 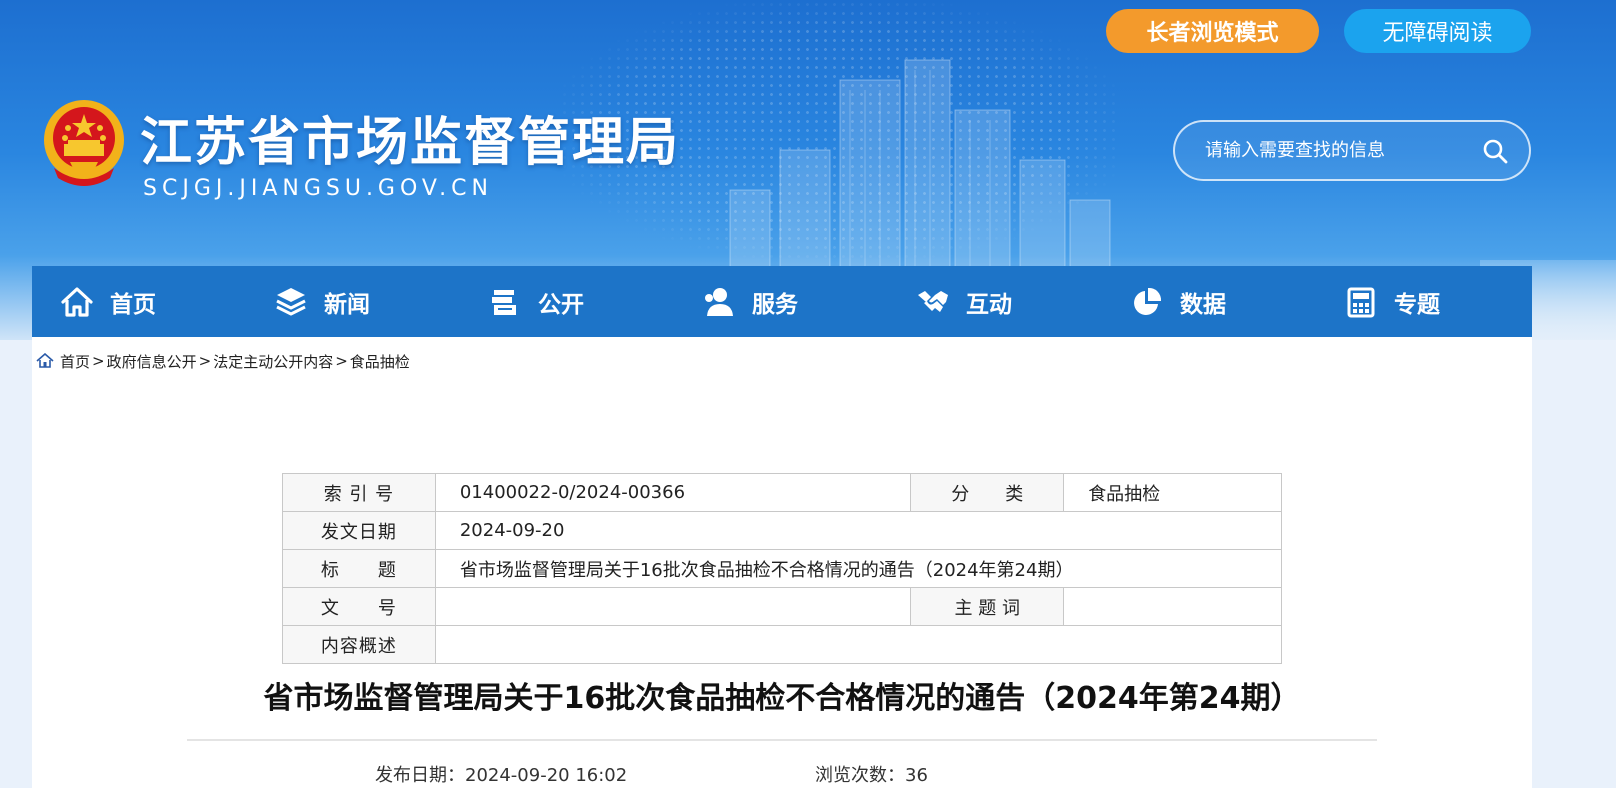 I want to click on main-nav: 首页 新闻 公开 服务 互动 数据 专题, so click(x=782, y=301).